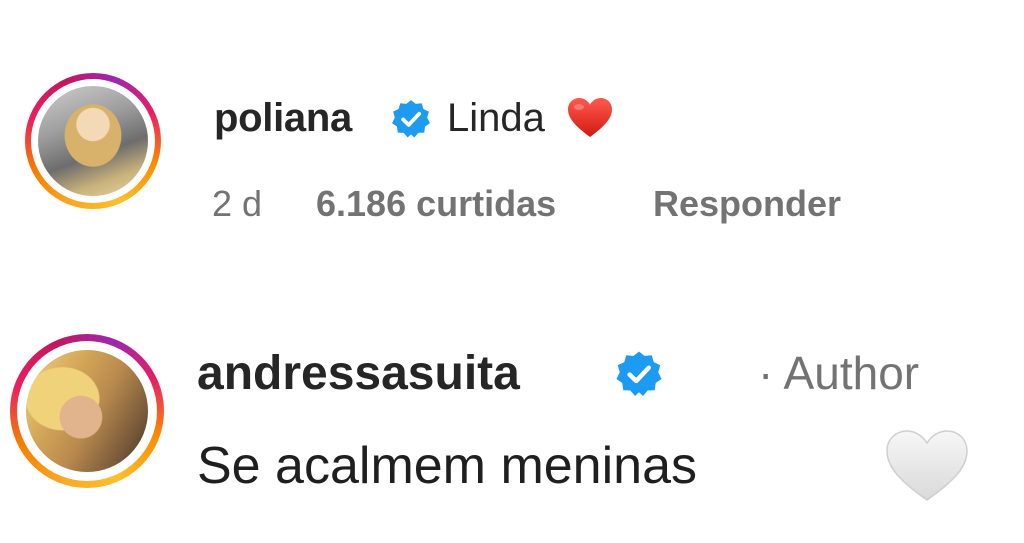 The height and width of the screenshot is (543, 1024). What do you see at coordinates (447, 466) in the screenshot?
I see `comment-text: Se acalmem meninas` at bounding box center [447, 466].